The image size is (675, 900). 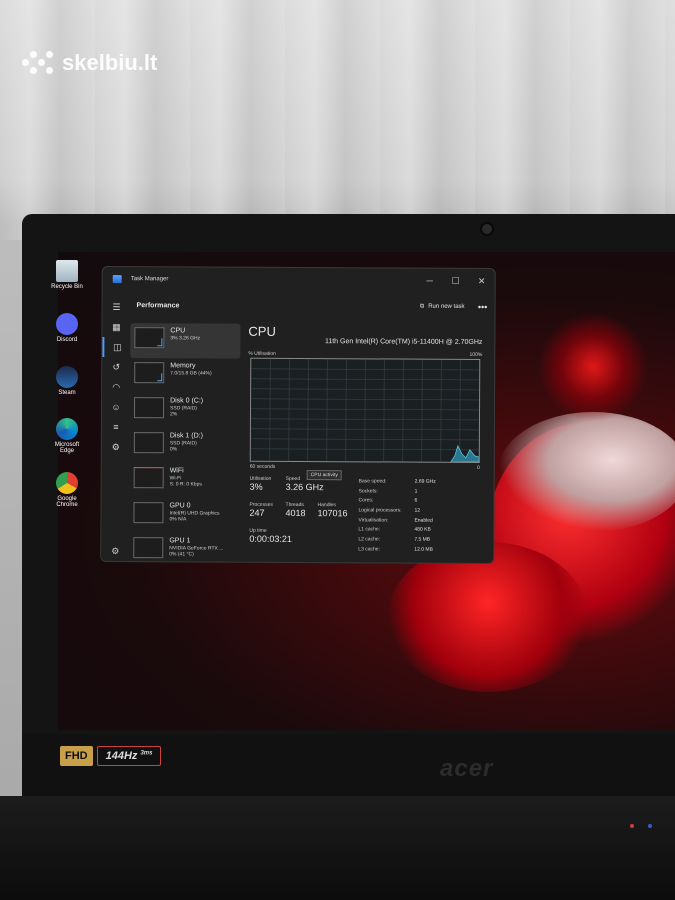 What do you see at coordinates (467, 768) in the screenshot?
I see `brand-logo: acer` at bounding box center [467, 768].